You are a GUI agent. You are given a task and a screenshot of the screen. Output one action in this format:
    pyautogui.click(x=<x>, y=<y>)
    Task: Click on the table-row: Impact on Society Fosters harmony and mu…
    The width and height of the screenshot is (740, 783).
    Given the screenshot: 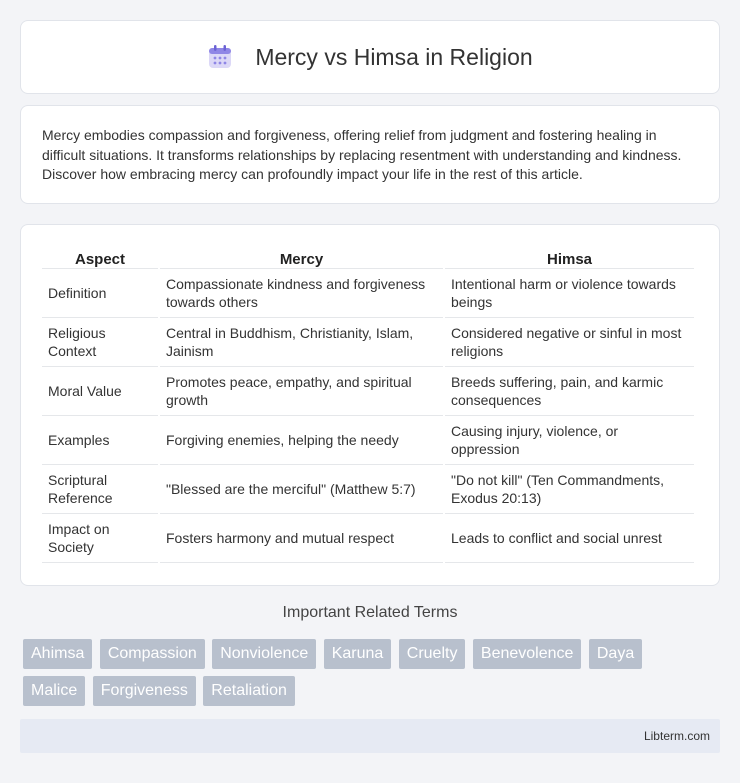 What is the action you would take?
    pyautogui.click(x=368, y=538)
    